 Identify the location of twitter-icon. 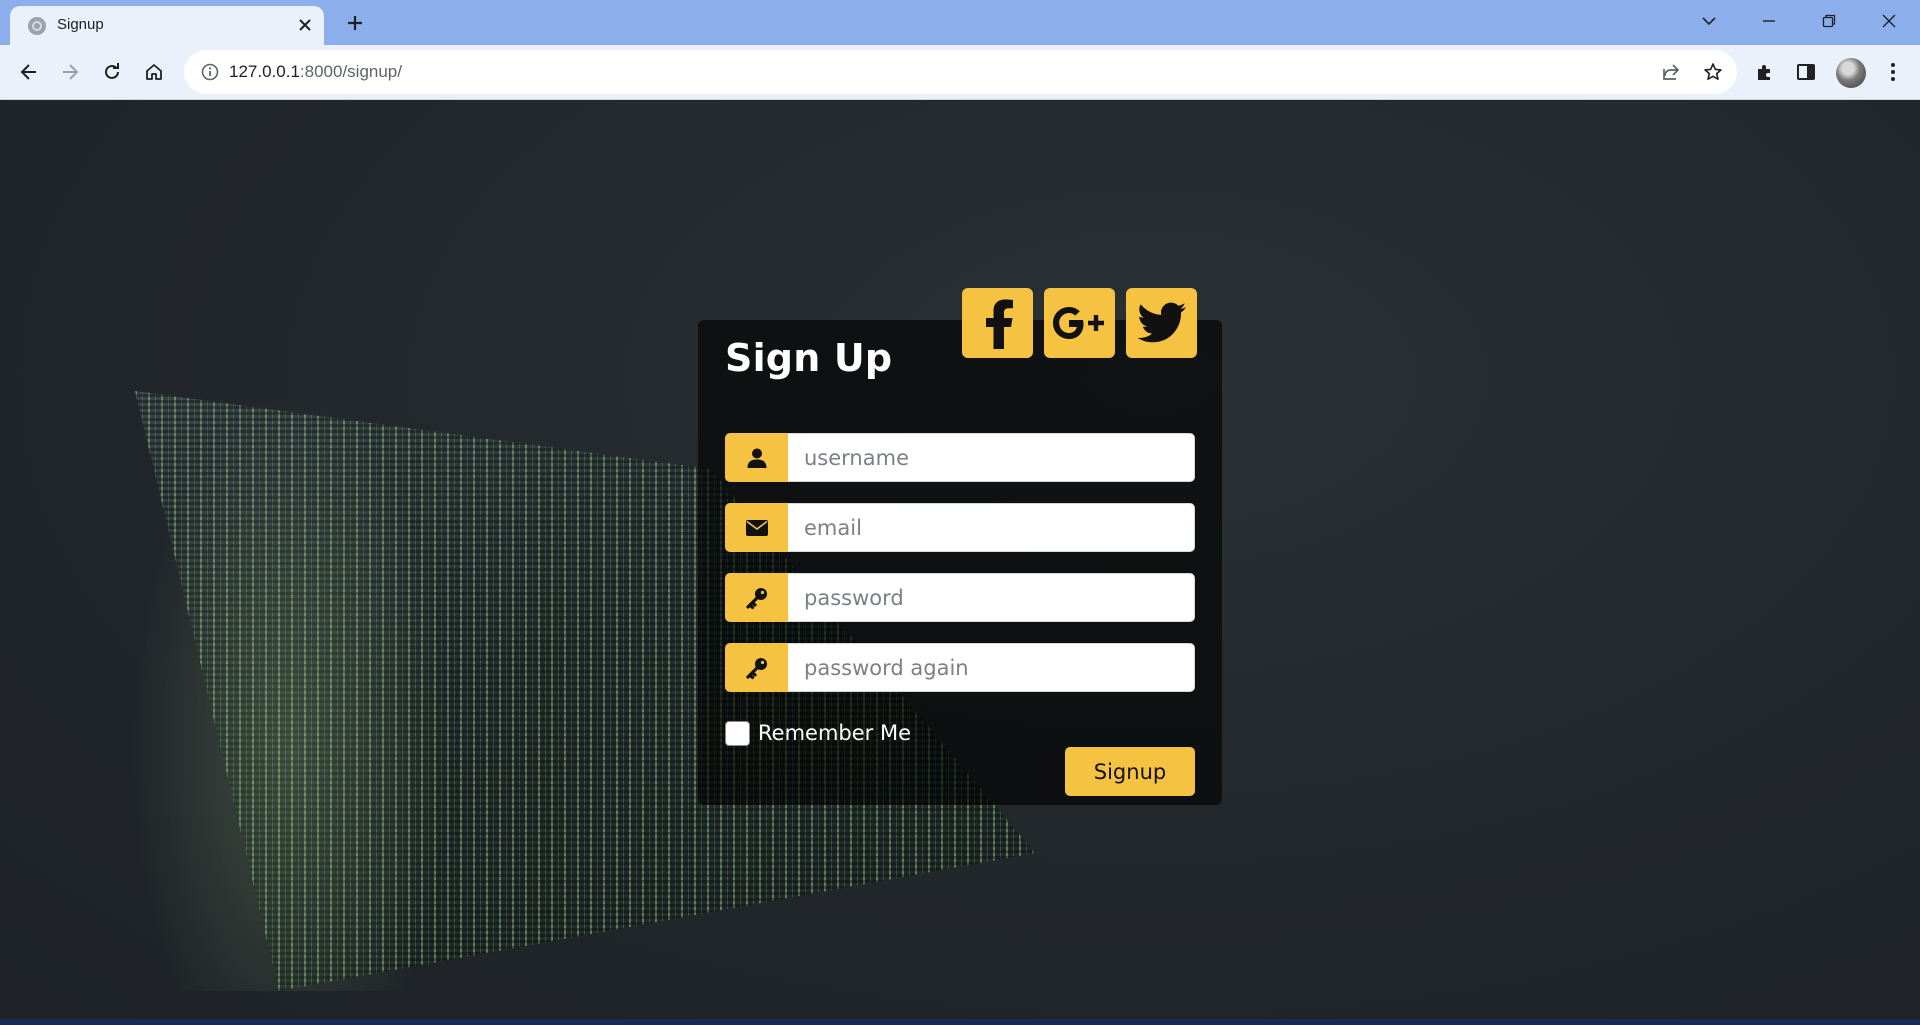
(1161, 322).